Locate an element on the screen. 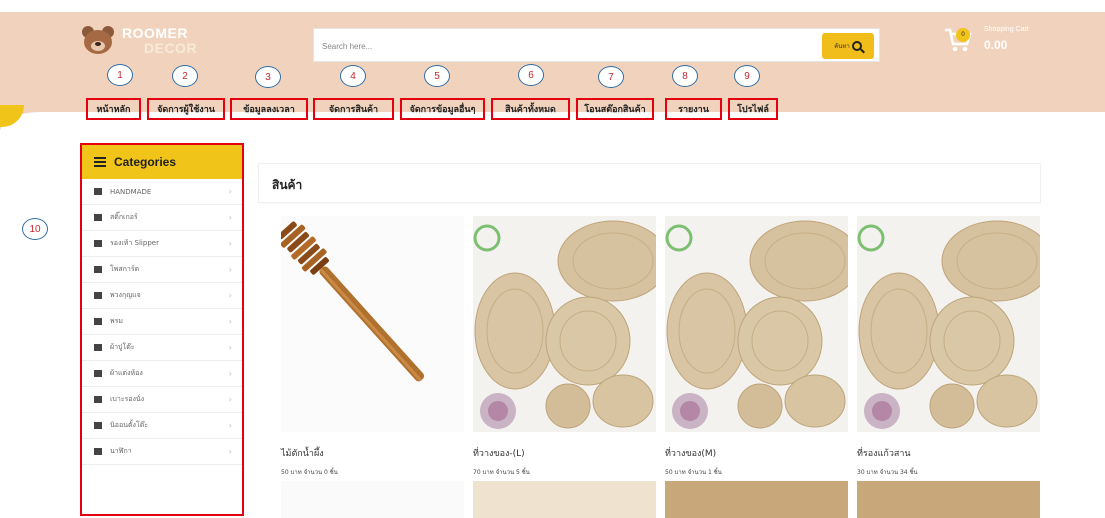 This screenshot has width=1105, height=518. search-icon is located at coordinates (856, 46).